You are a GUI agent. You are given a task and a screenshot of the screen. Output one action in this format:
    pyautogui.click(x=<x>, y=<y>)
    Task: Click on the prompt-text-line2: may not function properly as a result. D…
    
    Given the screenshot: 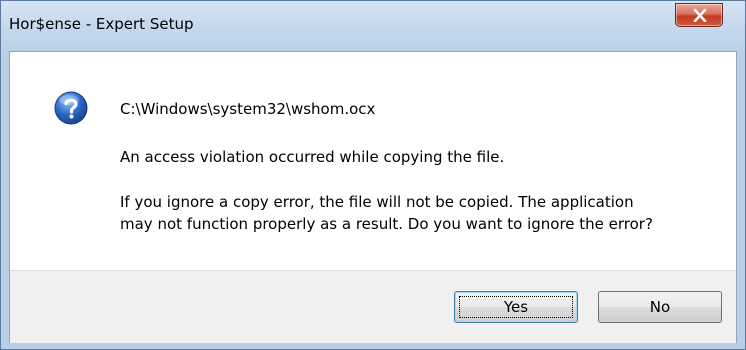 What is the action you would take?
    pyautogui.click(x=386, y=224)
    